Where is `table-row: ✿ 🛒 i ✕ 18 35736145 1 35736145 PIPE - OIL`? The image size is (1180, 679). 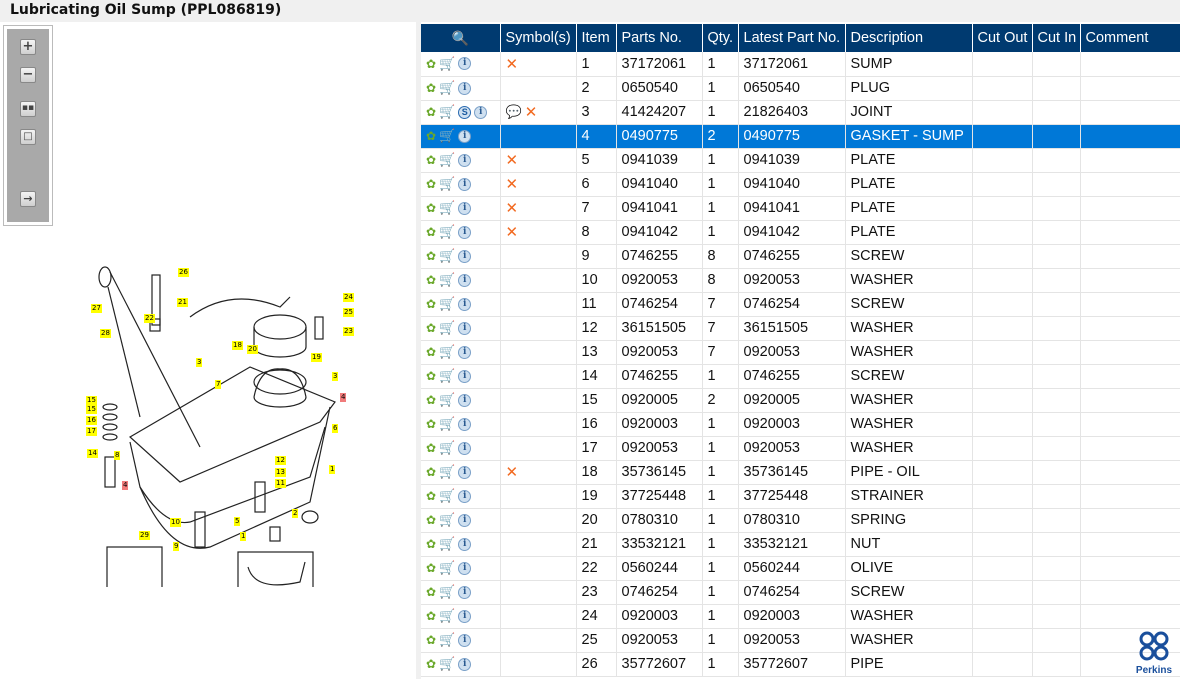 table-row: ✿ 🛒 i ✕ 18 35736145 1 35736145 PIPE - OIL is located at coordinates (800, 472).